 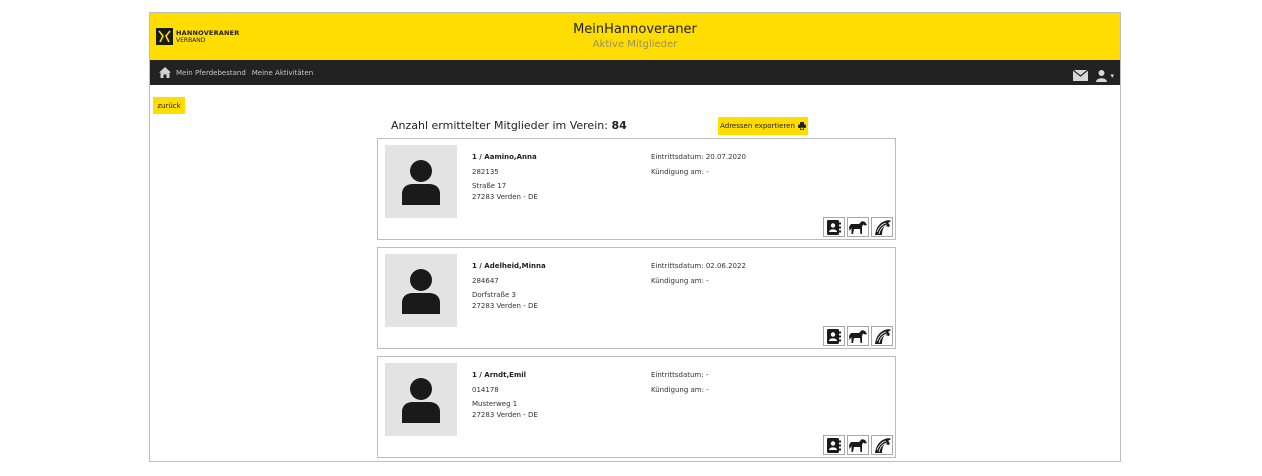 What do you see at coordinates (282, 73) in the screenshot?
I see `nav-link-aktivitaeten: Meine Aktivitäten` at bounding box center [282, 73].